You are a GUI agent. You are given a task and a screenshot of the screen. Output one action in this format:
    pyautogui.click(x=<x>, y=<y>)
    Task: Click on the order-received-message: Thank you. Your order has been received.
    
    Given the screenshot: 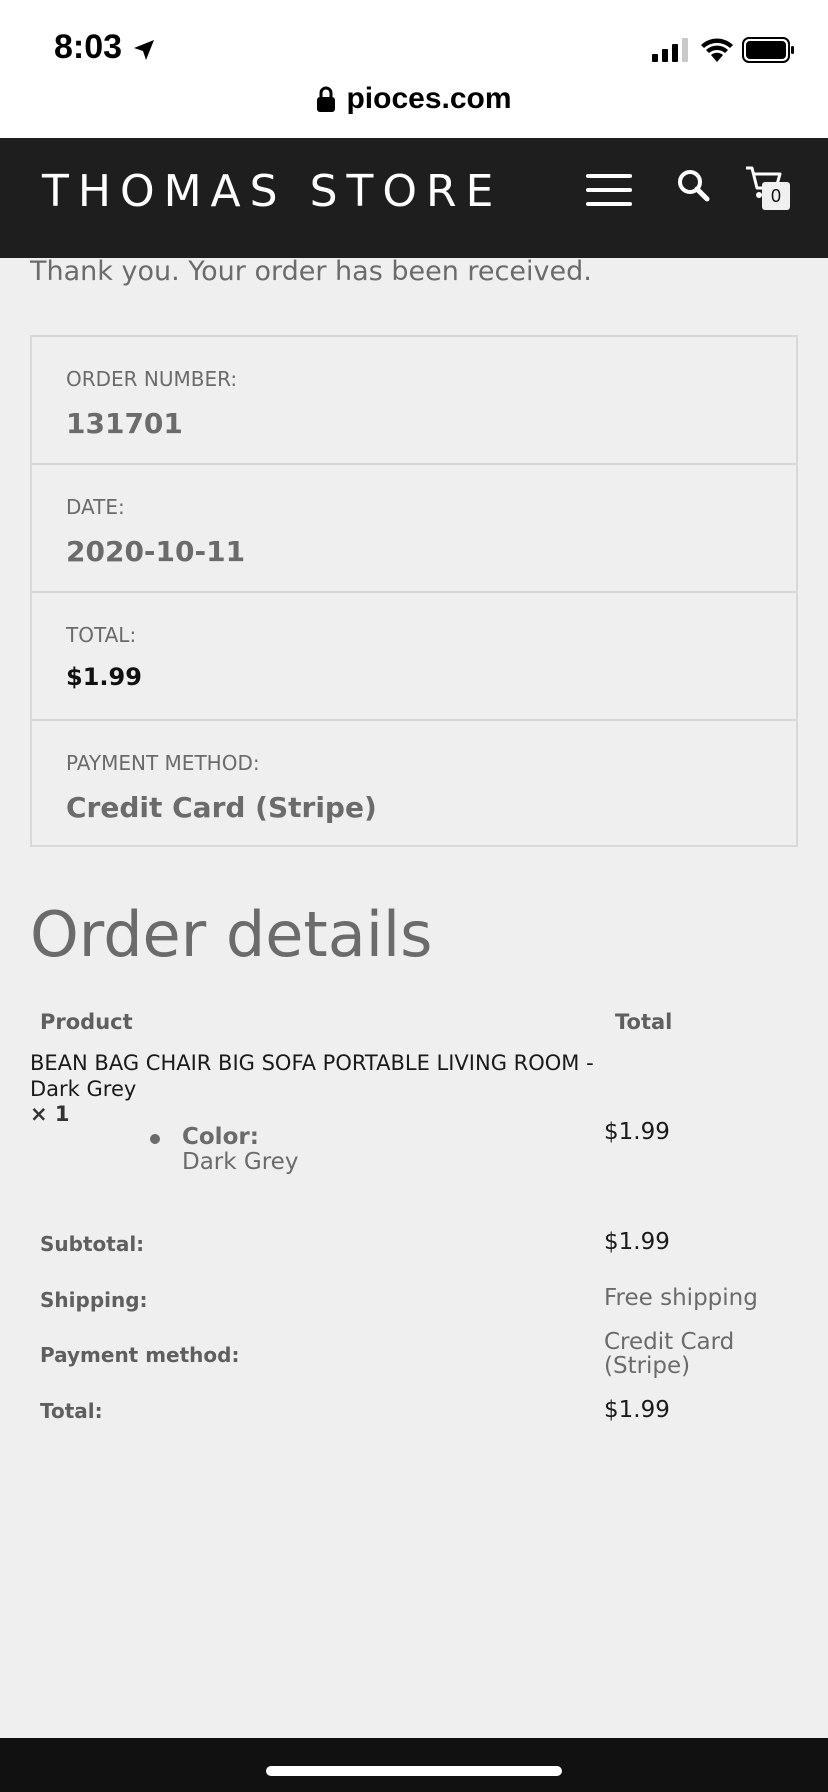 What is the action you would take?
    pyautogui.click(x=311, y=271)
    